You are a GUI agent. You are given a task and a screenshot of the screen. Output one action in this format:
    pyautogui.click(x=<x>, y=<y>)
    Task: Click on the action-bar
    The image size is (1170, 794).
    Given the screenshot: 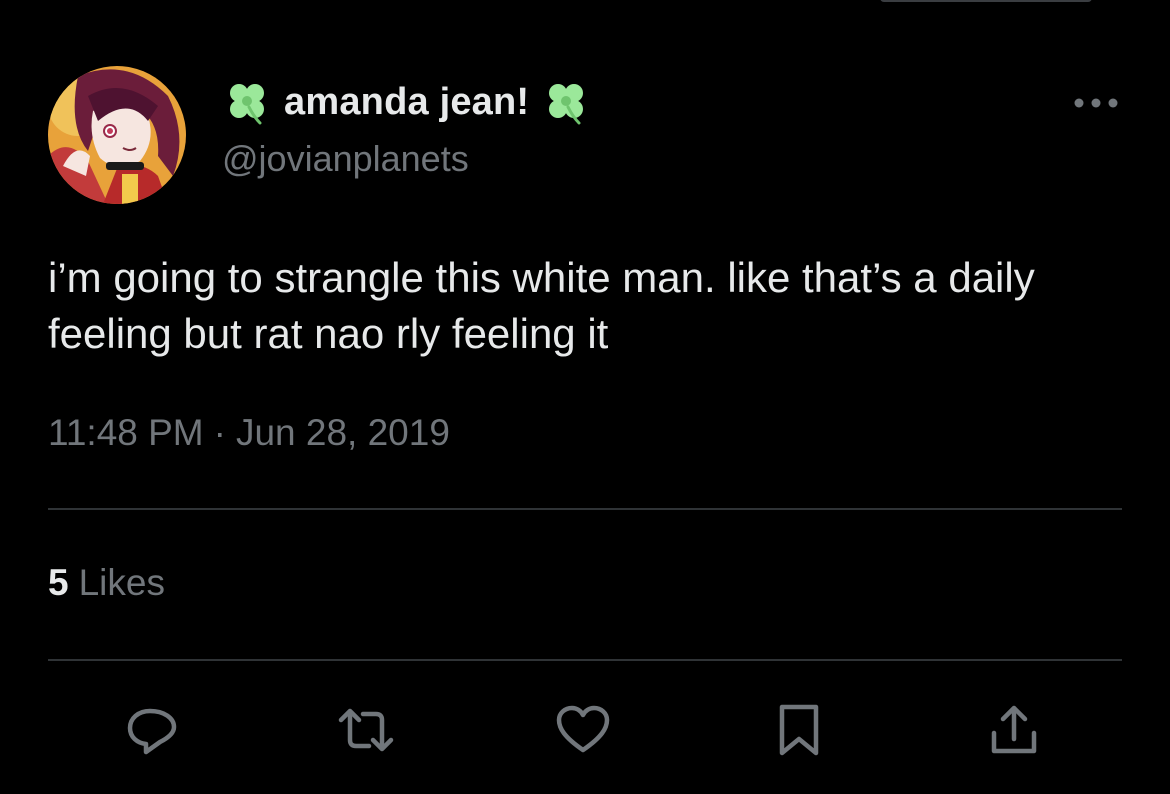 What is the action you would take?
    pyautogui.click(x=585, y=730)
    